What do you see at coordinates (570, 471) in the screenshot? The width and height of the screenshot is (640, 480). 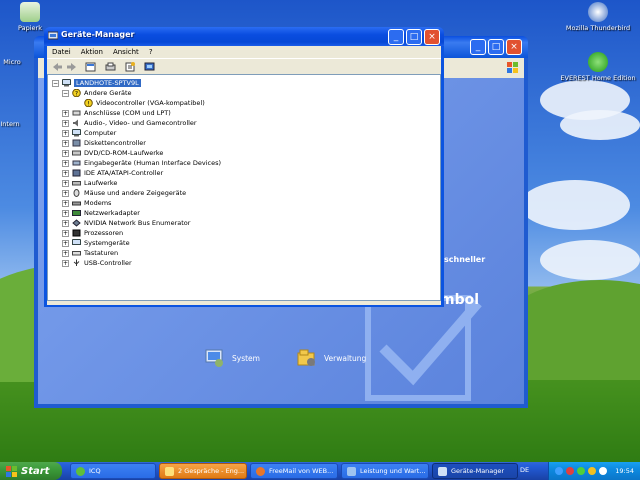 I see `tray-security-icon` at bounding box center [570, 471].